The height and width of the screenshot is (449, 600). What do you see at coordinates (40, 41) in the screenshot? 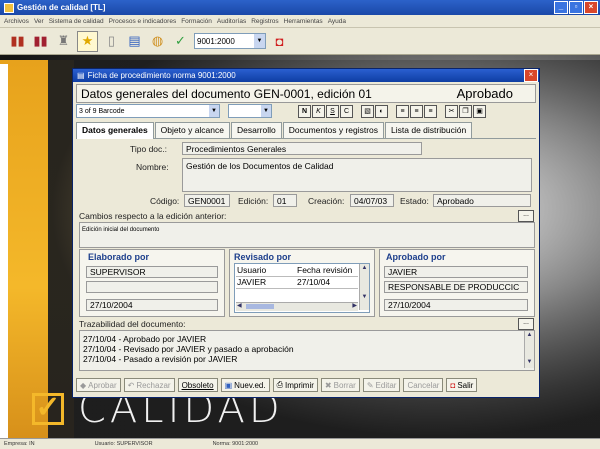
I see `books-red-icon: ▮▮` at bounding box center [40, 41].